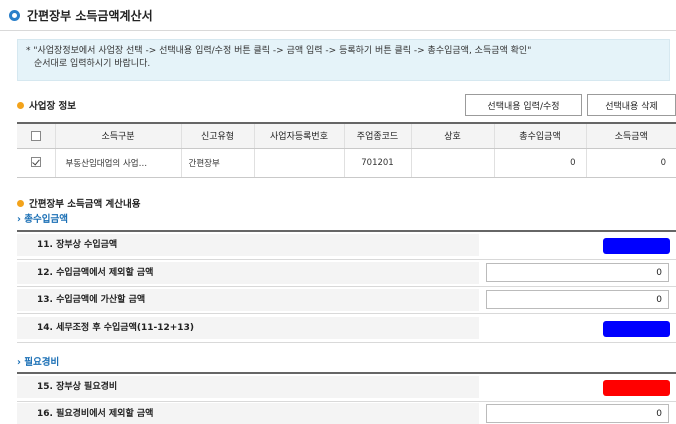 The width and height of the screenshot is (676, 424). Describe the element at coordinates (248, 273) in the screenshot. I see `calc-label: 12. 수입금액에서 제외할 금액` at that location.